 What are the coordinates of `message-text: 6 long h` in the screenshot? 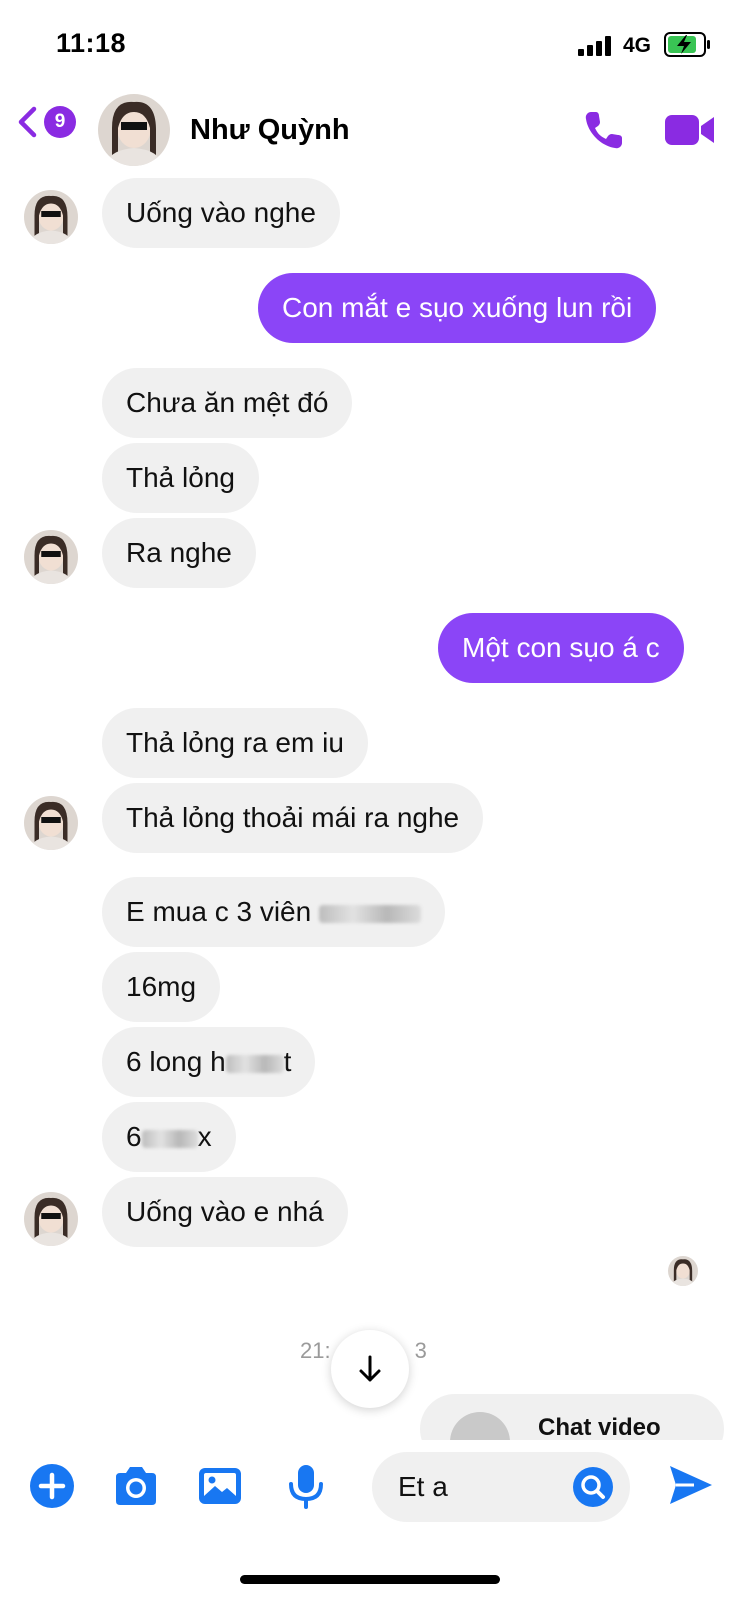 It's located at (176, 1061).